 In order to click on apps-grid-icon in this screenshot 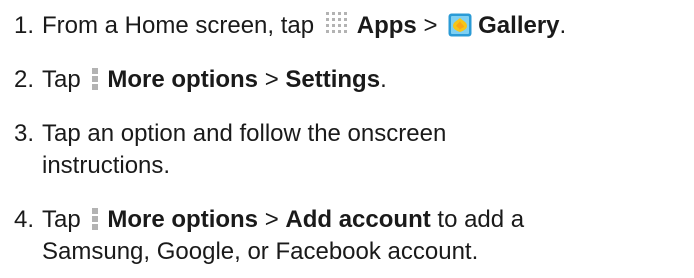, I will do `click(336, 22)`.